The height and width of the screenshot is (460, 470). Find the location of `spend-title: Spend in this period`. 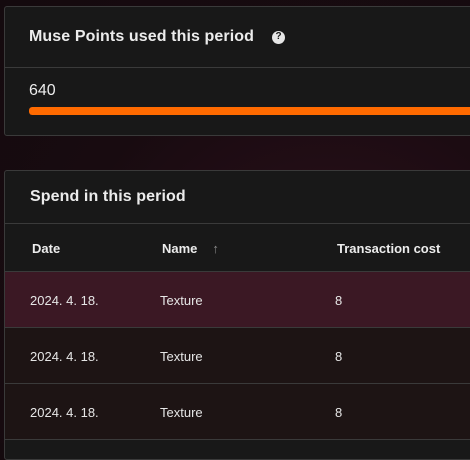

spend-title: Spend in this period is located at coordinates (108, 196).